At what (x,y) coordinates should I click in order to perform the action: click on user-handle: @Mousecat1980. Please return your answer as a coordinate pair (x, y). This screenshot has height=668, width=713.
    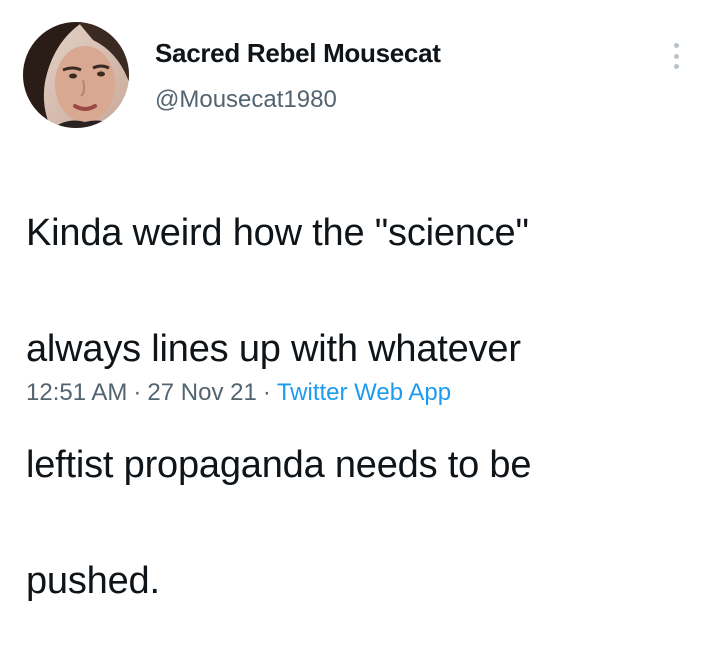
    Looking at the image, I should click on (246, 100).